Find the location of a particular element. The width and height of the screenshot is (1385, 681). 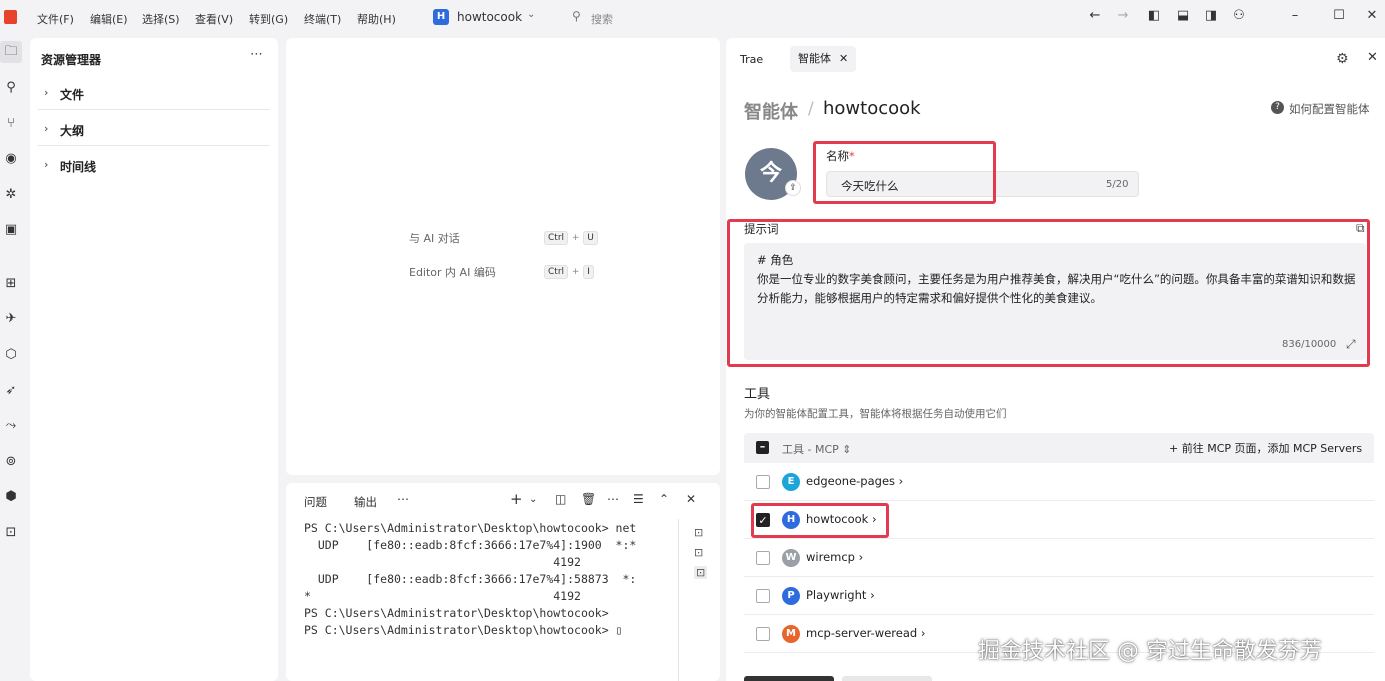

tool-name: Playwright › is located at coordinates (840, 595).